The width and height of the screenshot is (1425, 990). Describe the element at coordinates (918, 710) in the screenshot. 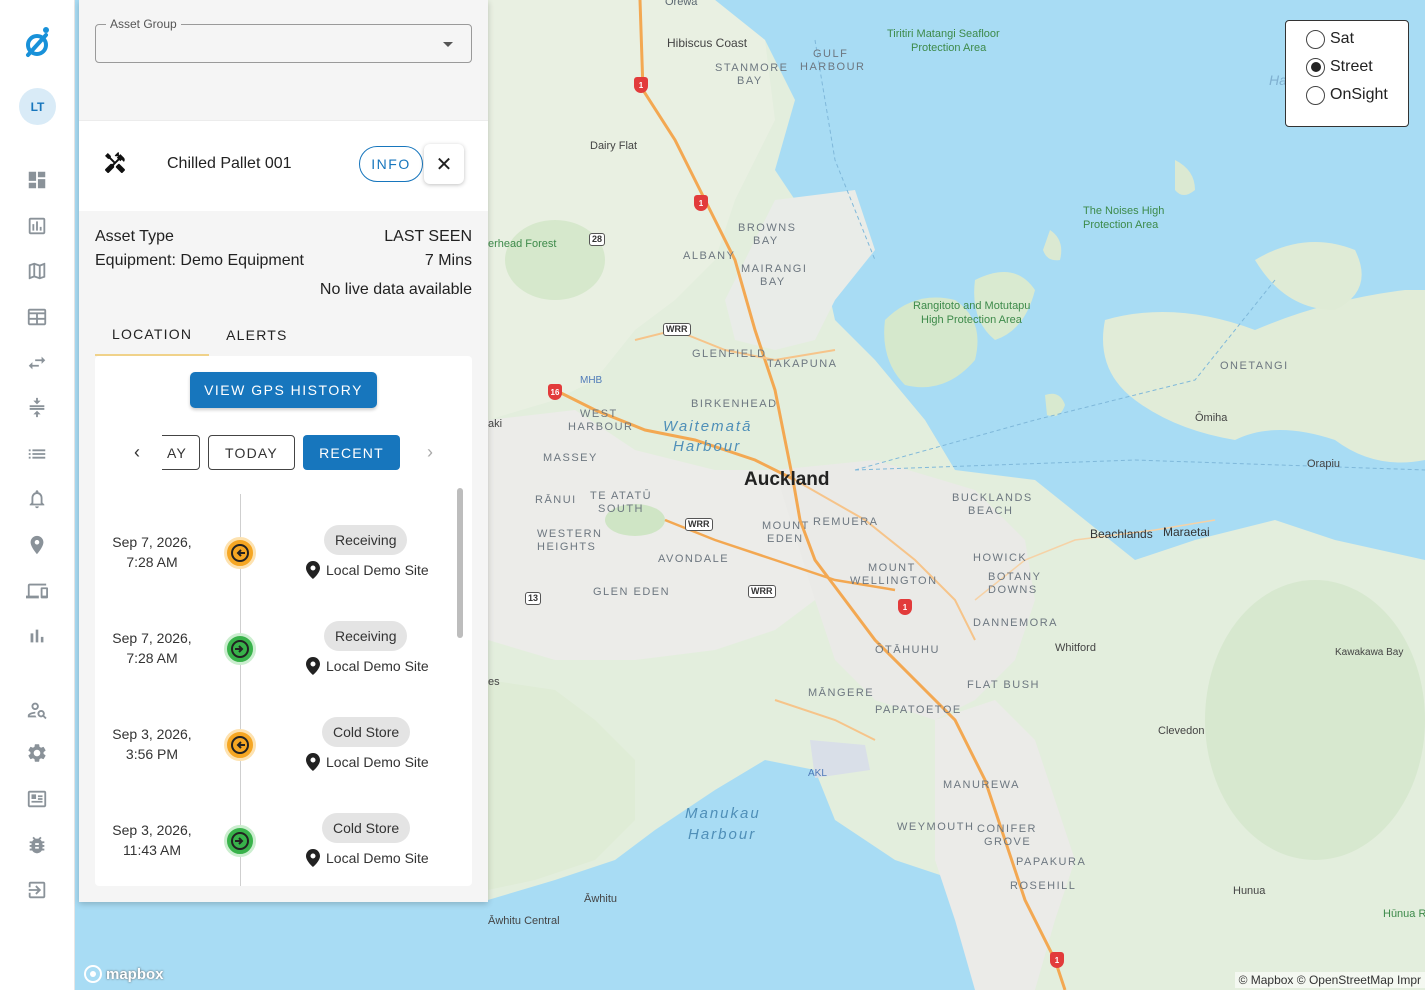

I see `map-label: PAPATOETOE` at that location.